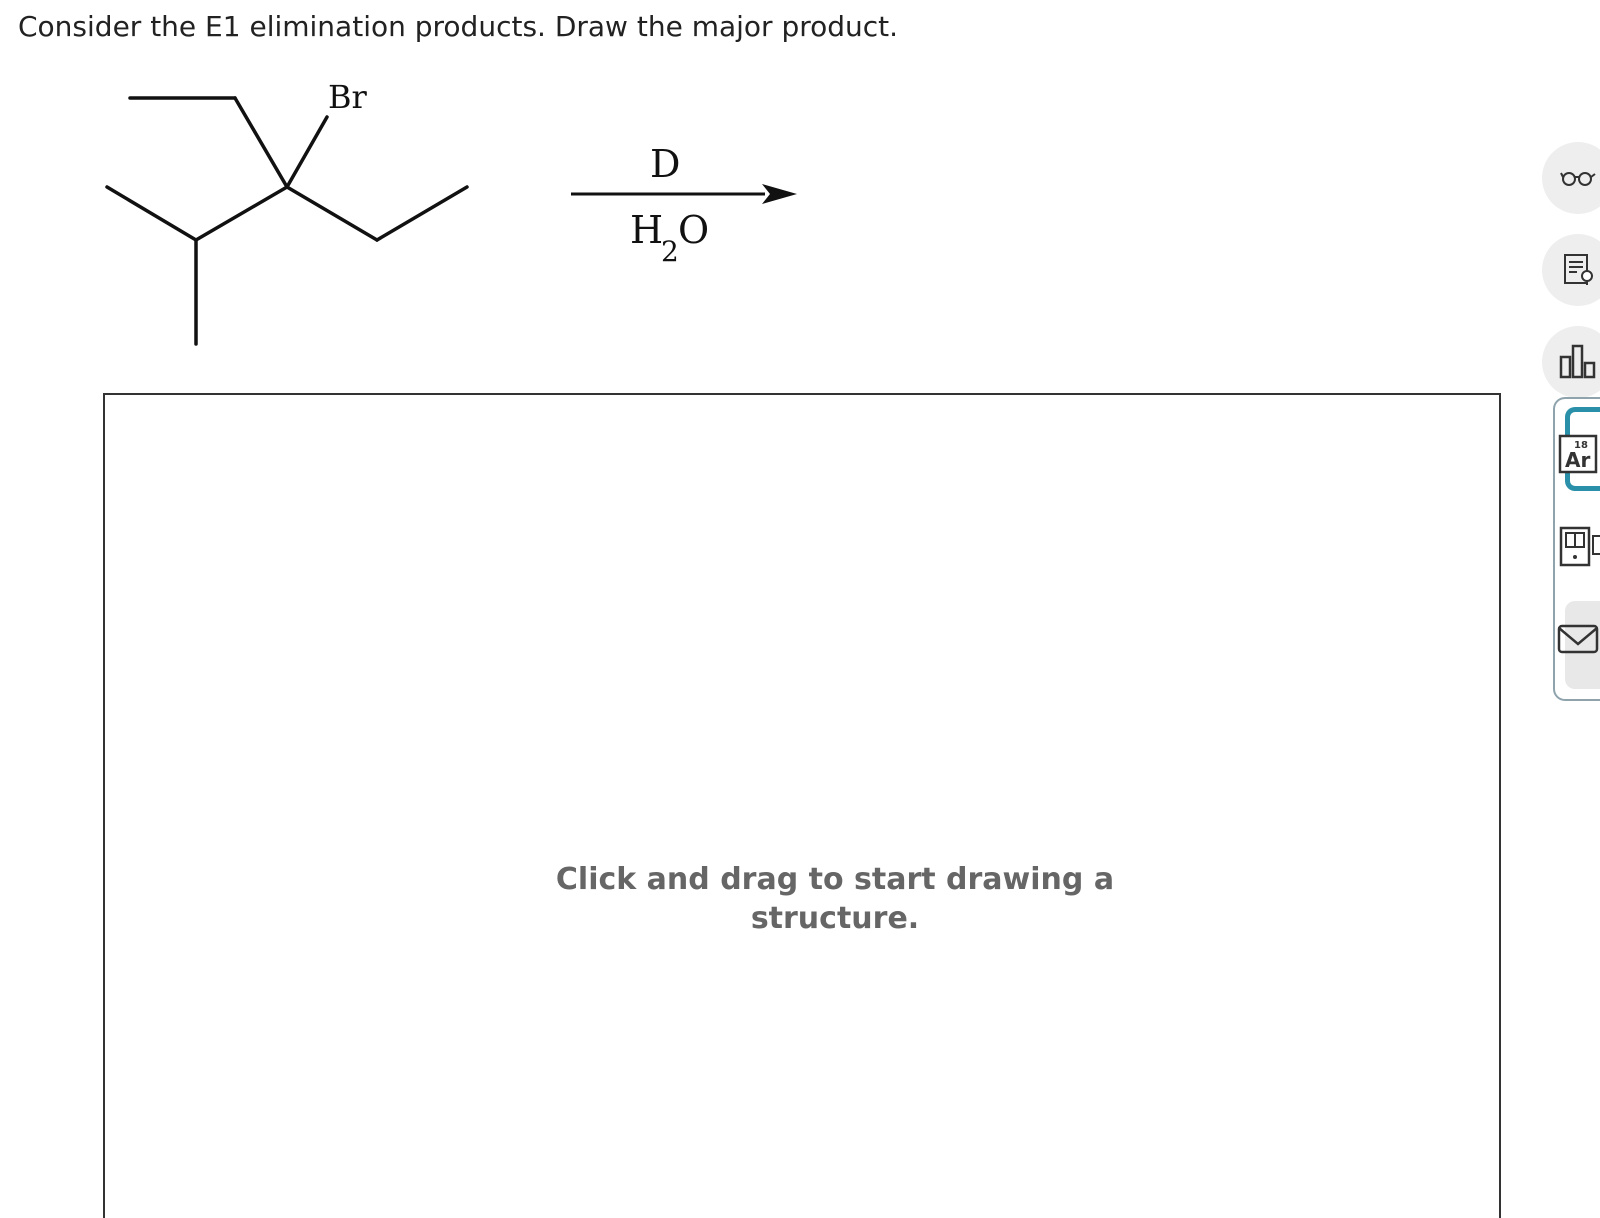  I want to click on calculator-icon, so click(1579, 546).